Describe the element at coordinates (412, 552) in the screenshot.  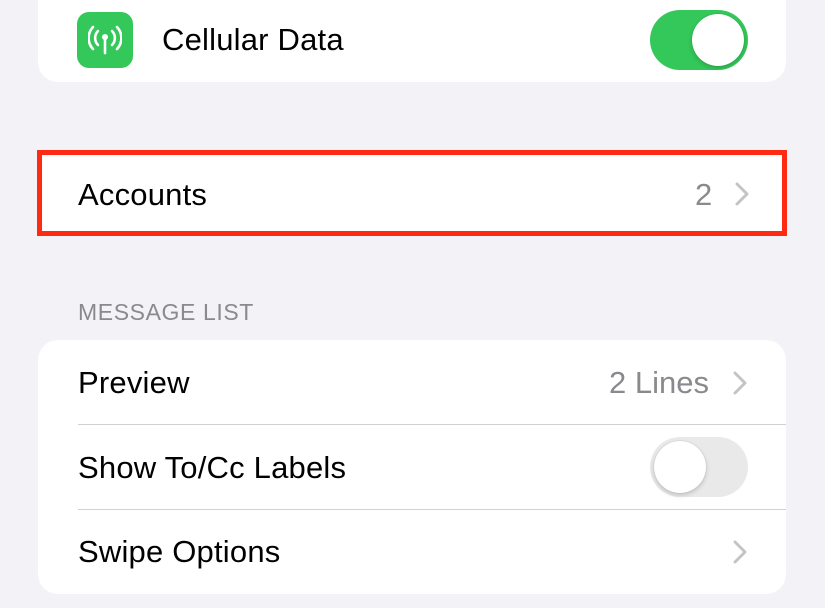
I see `swipe-options-row: Swipe Options` at that location.